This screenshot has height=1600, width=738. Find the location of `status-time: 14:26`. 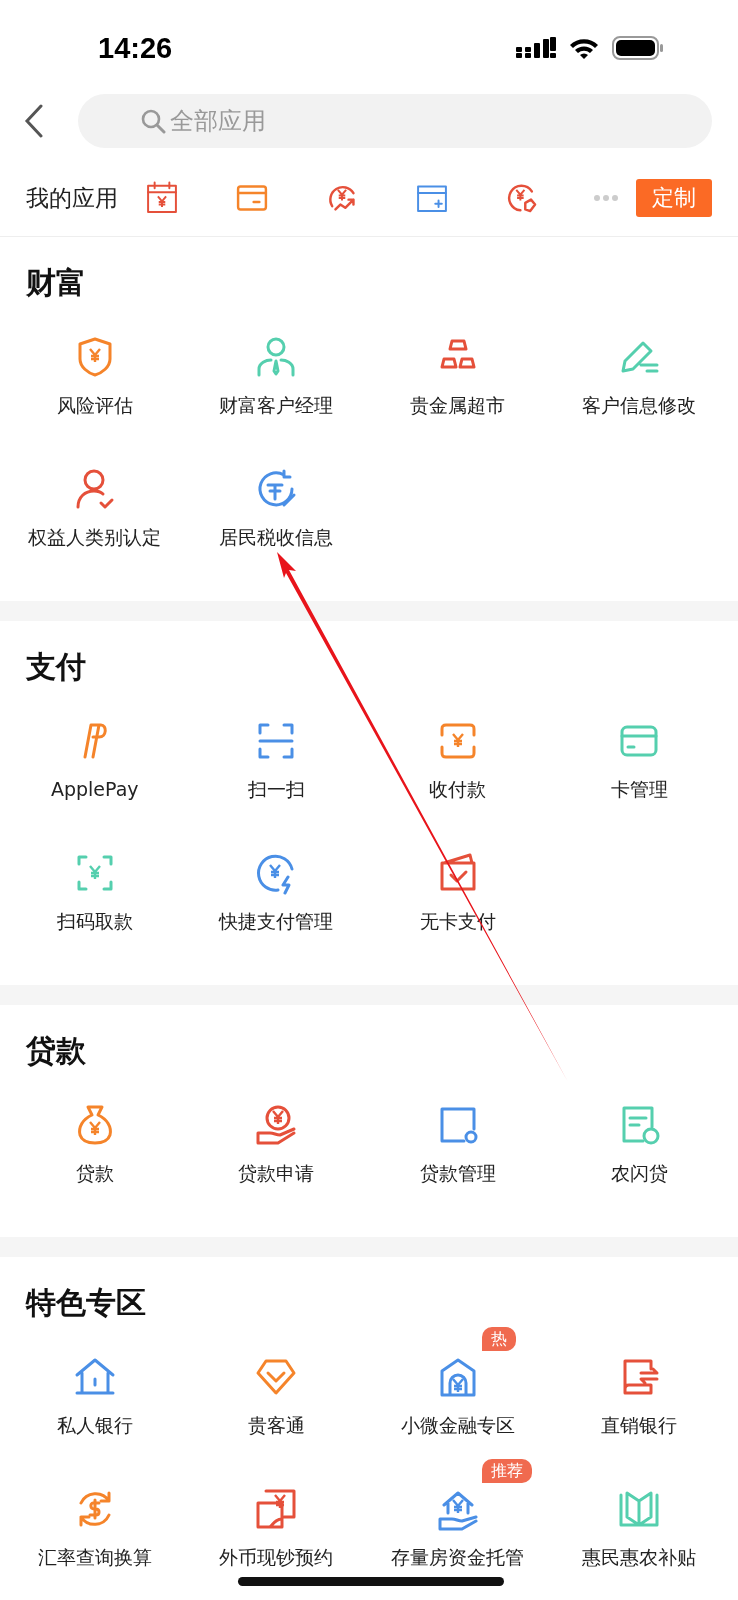

status-time: 14:26 is located at coordinates (135, 47).